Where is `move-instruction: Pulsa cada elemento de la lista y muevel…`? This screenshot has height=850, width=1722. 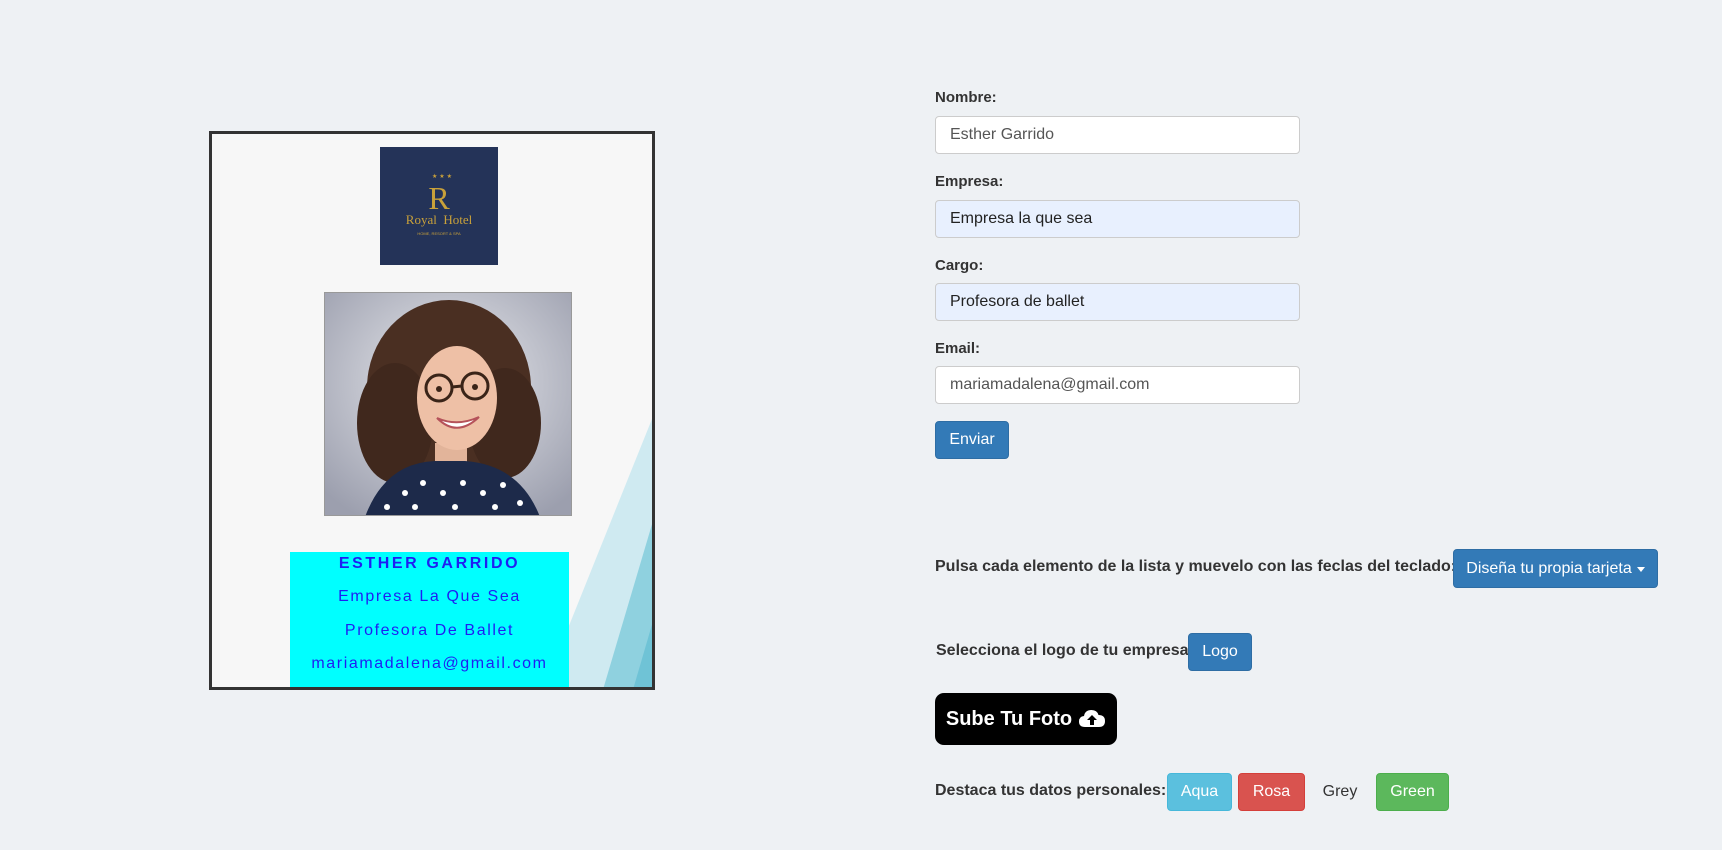
move-instruction: Pulsa cada elemento de la lista y muevel… is located at coordinates (1196, 566).